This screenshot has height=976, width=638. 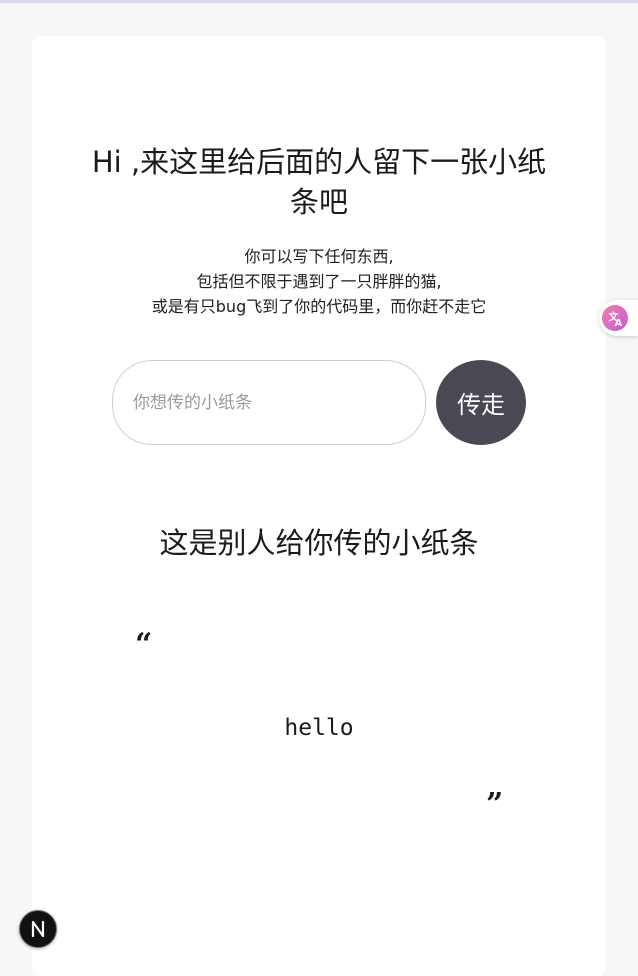 I want to click on svg-text: A, so click(x=619, y=323).